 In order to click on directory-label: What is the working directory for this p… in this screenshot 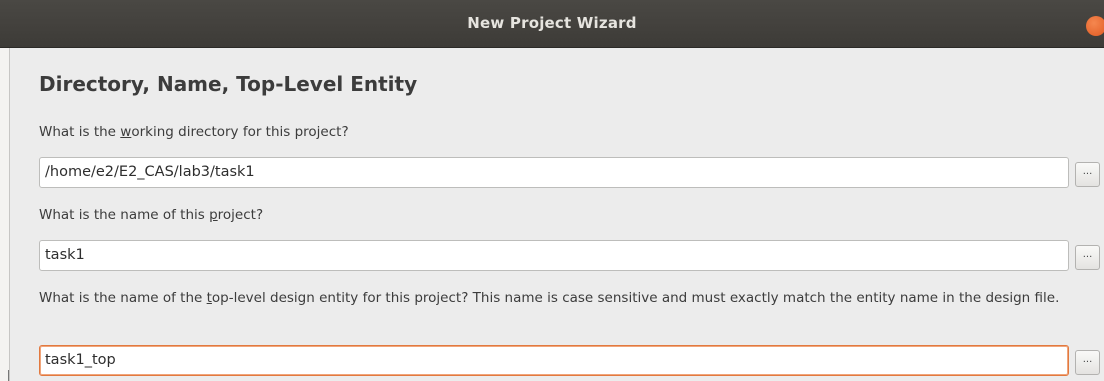, I will do `click(194, 132)`.